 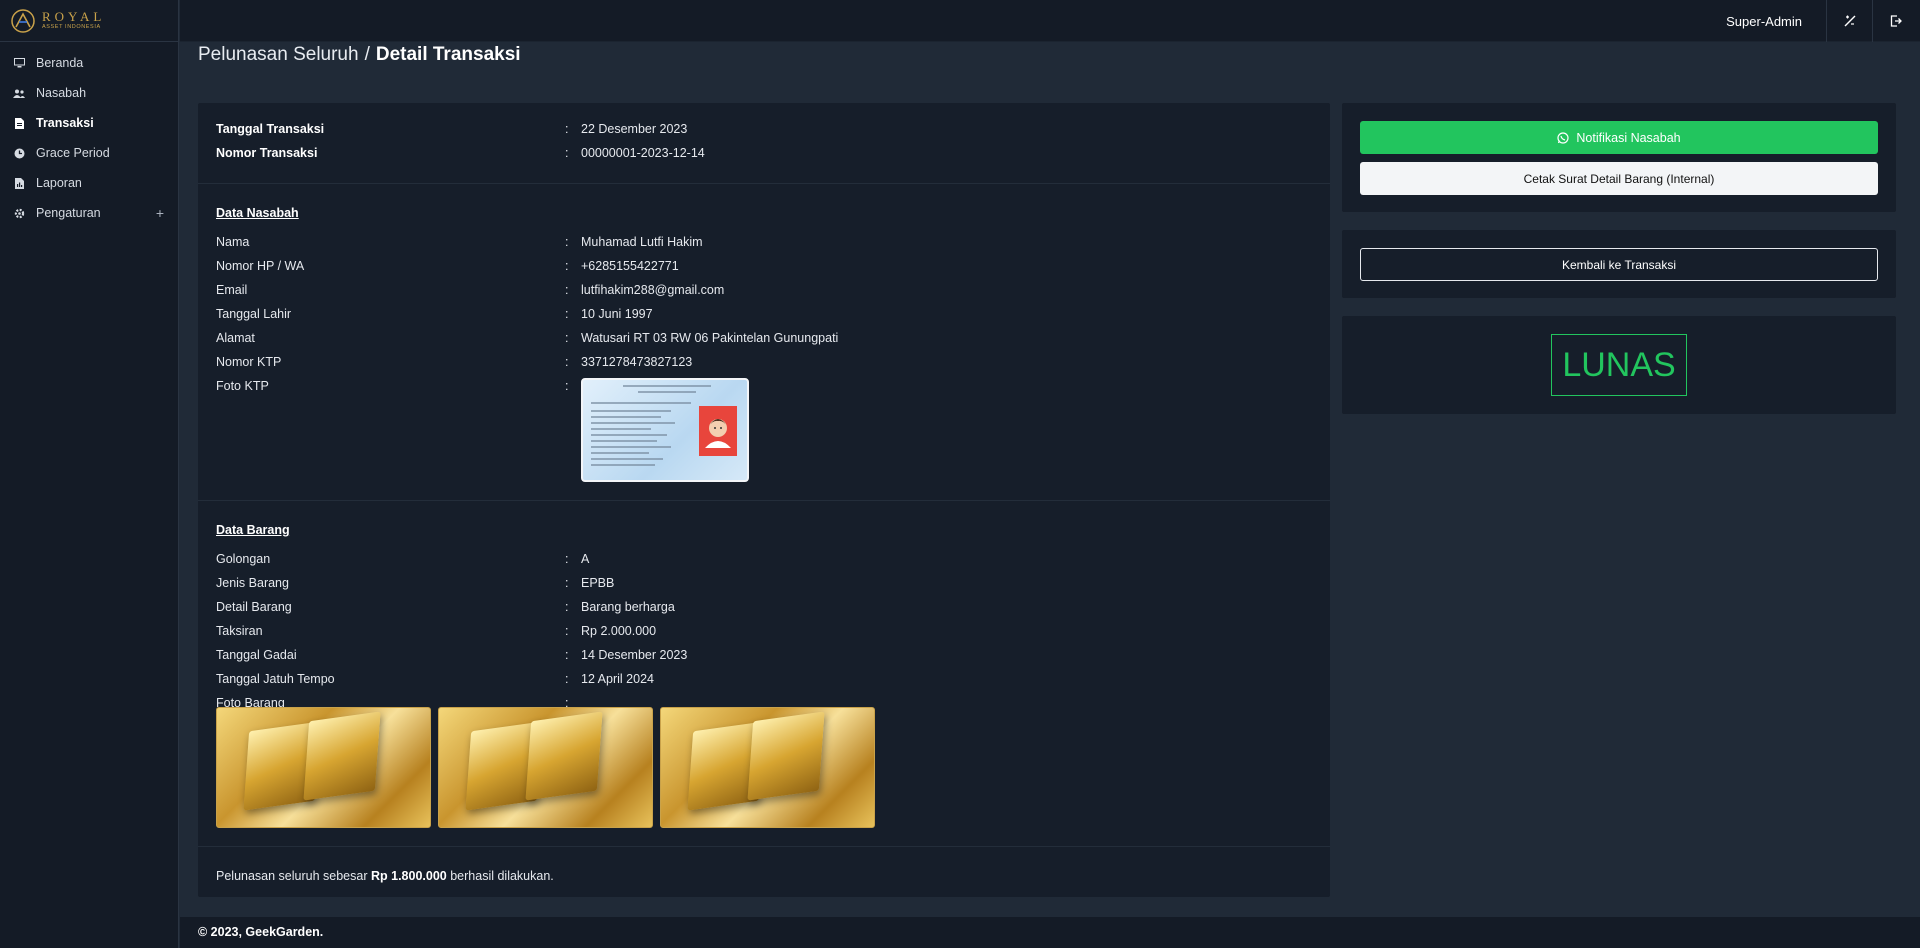 I want to click on settlement-amount: Rp 1.800.000, so click(x=408, y=876).